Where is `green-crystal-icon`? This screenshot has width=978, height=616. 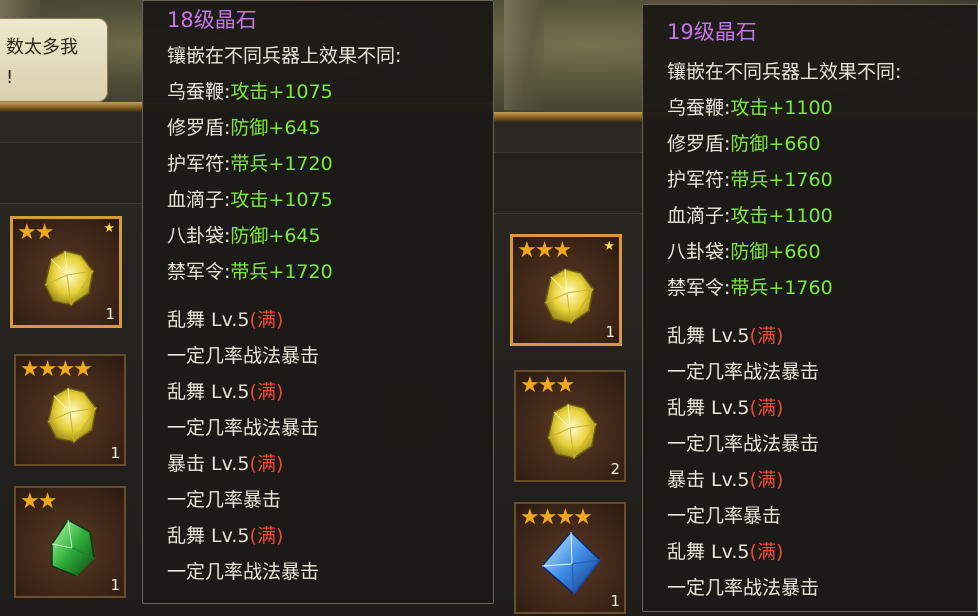 green-crystal-icon is located at coordinates (73, 548).